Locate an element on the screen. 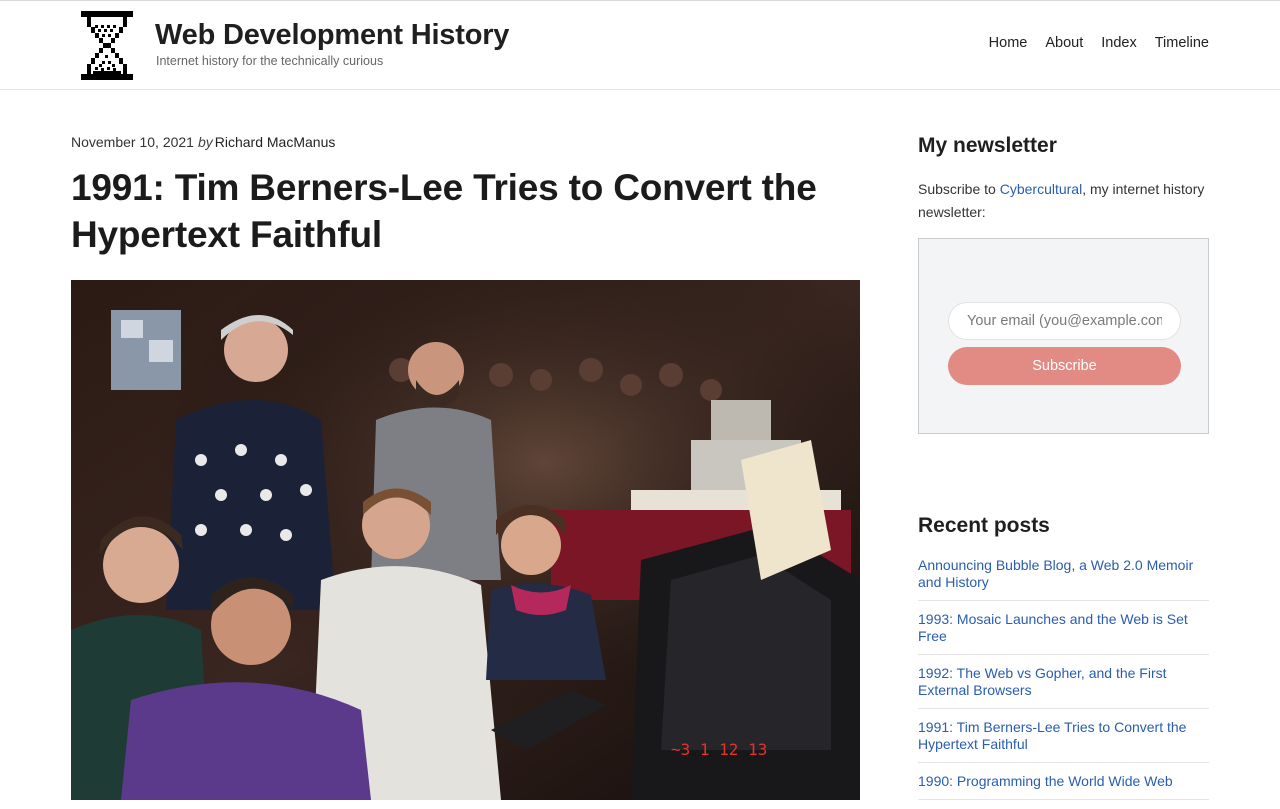 This screenshot has height=809, width=1280. nav-home: Home is located at coordinates (1008, 43).